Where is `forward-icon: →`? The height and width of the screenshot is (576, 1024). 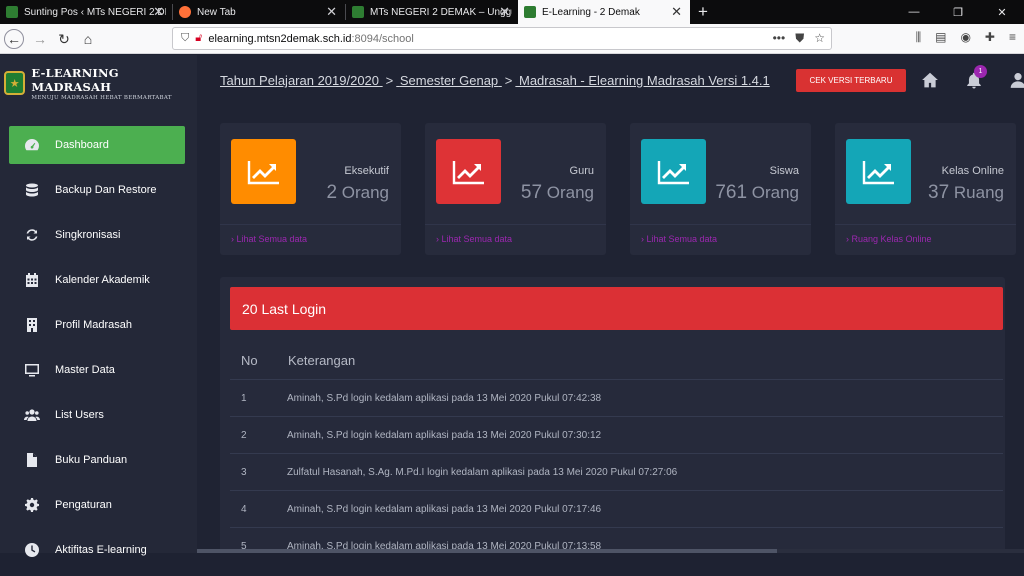
forward-icon: → is located at coordinates (40, 39).